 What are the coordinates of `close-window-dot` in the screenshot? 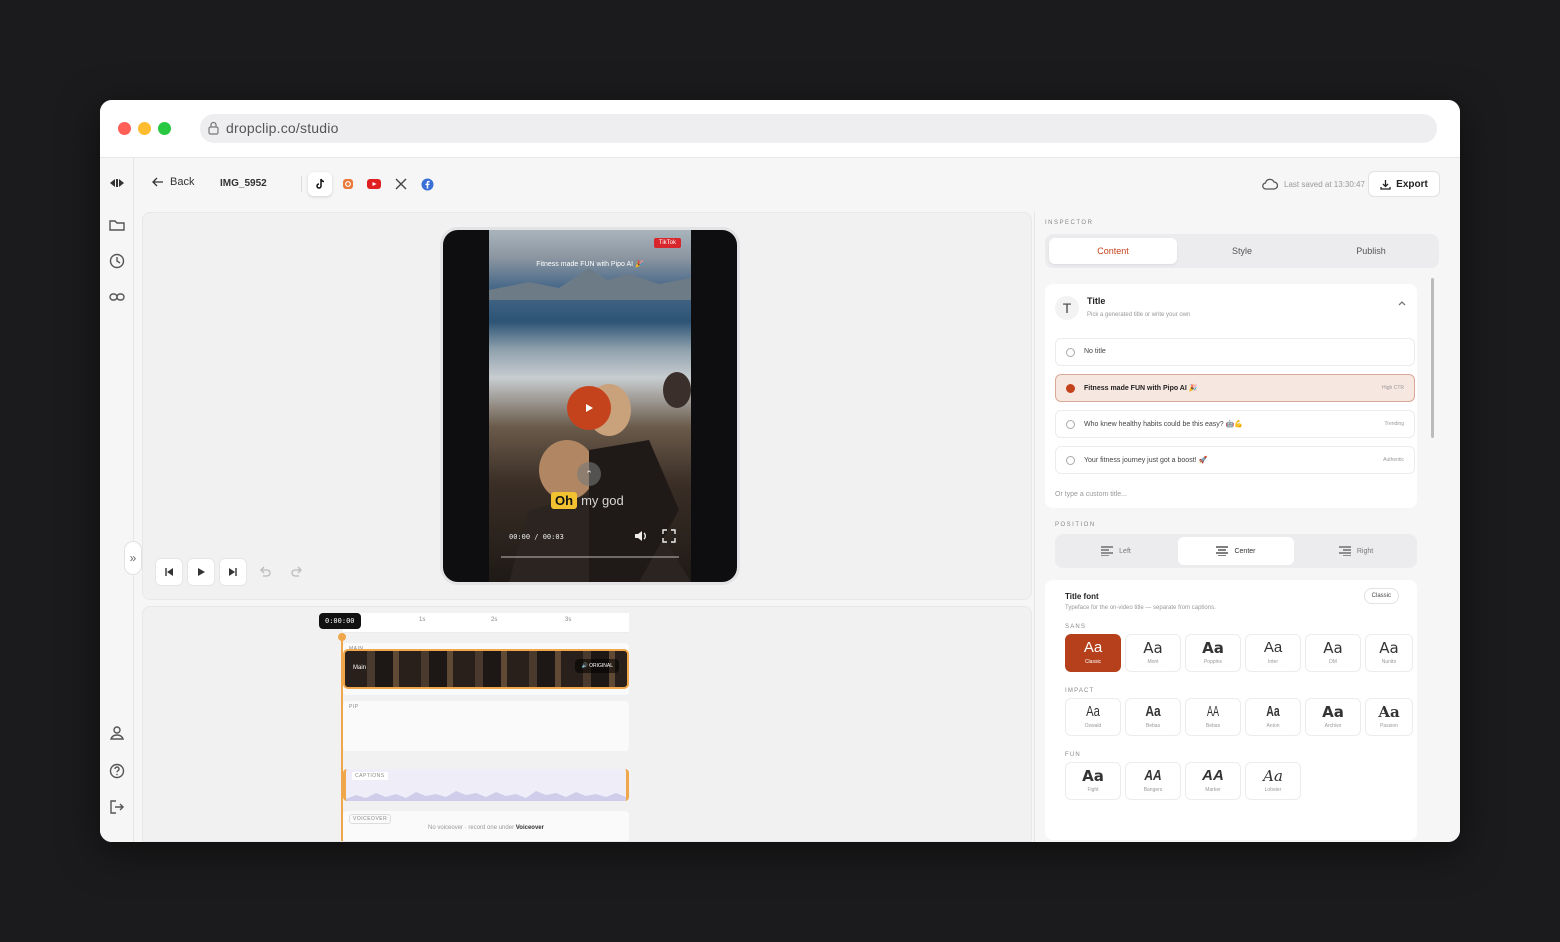 It's located at (124, 128).